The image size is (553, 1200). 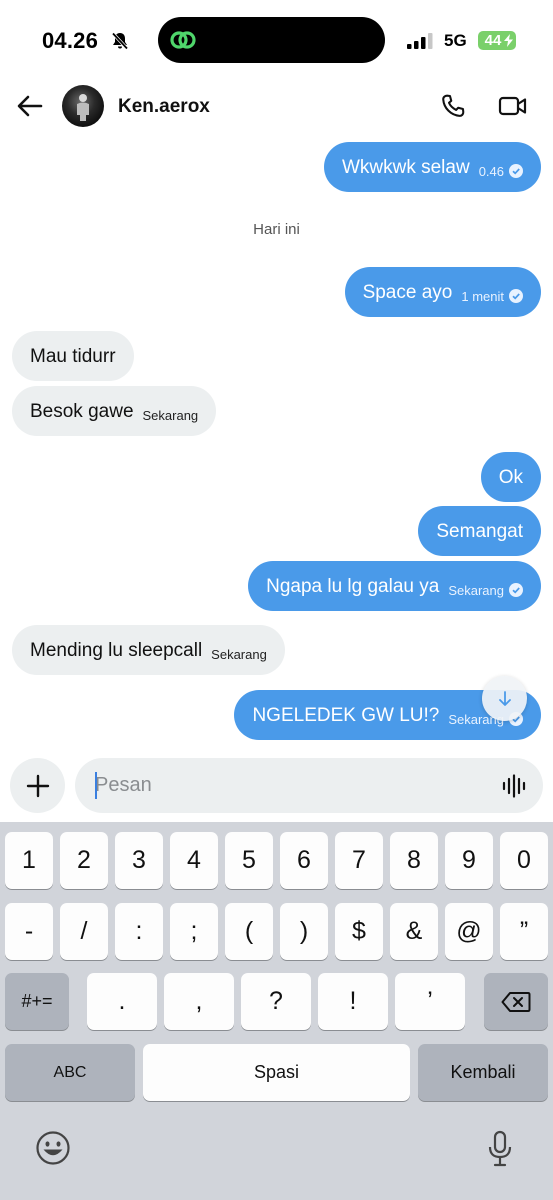 I want to click on key-ampersand: &, so click(x=414, y=931).